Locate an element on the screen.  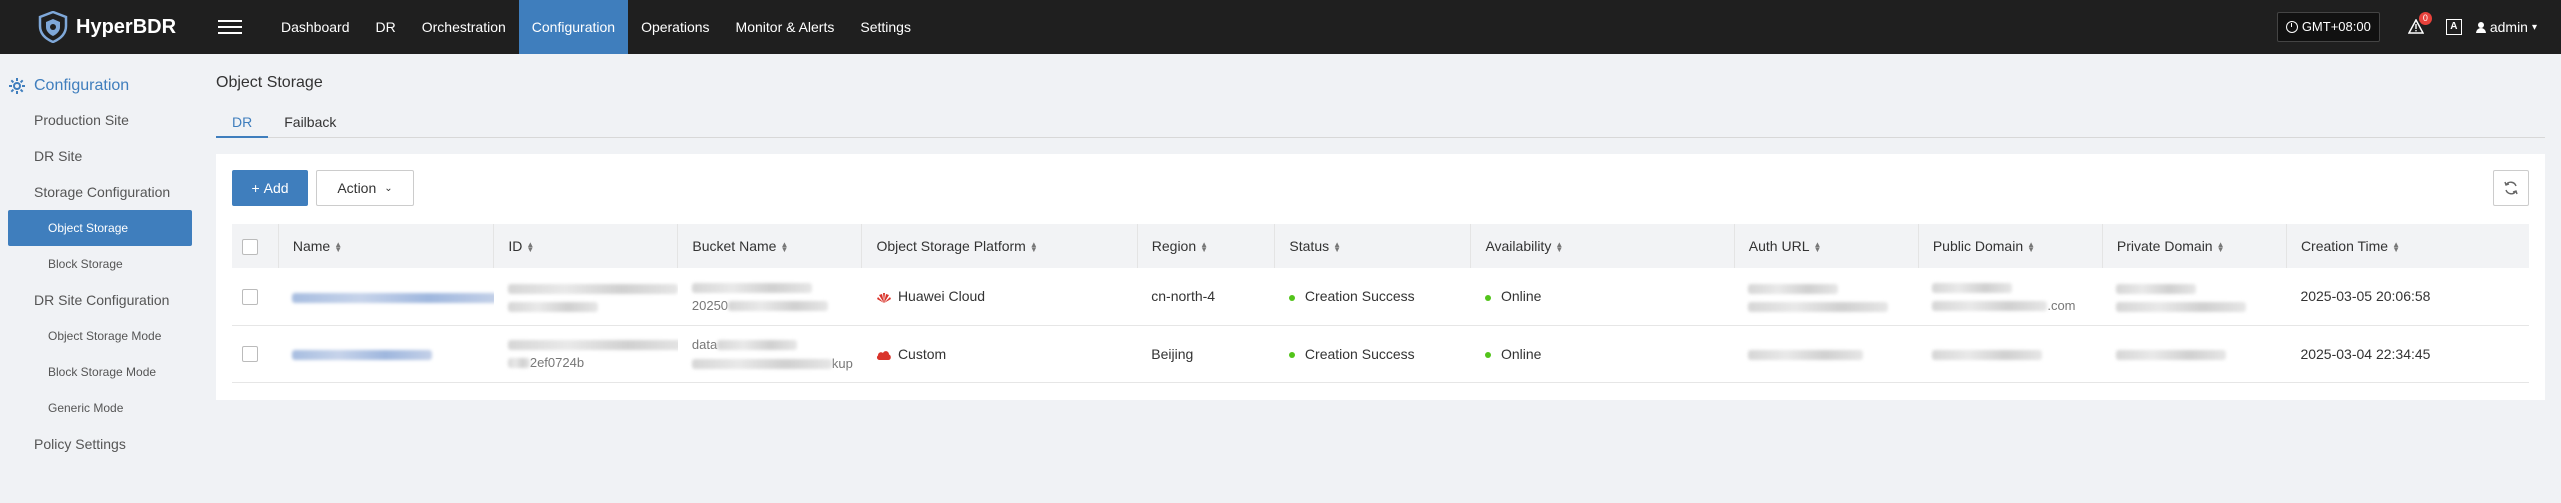
public-domain-cell is located at coordinates (2010, 354).